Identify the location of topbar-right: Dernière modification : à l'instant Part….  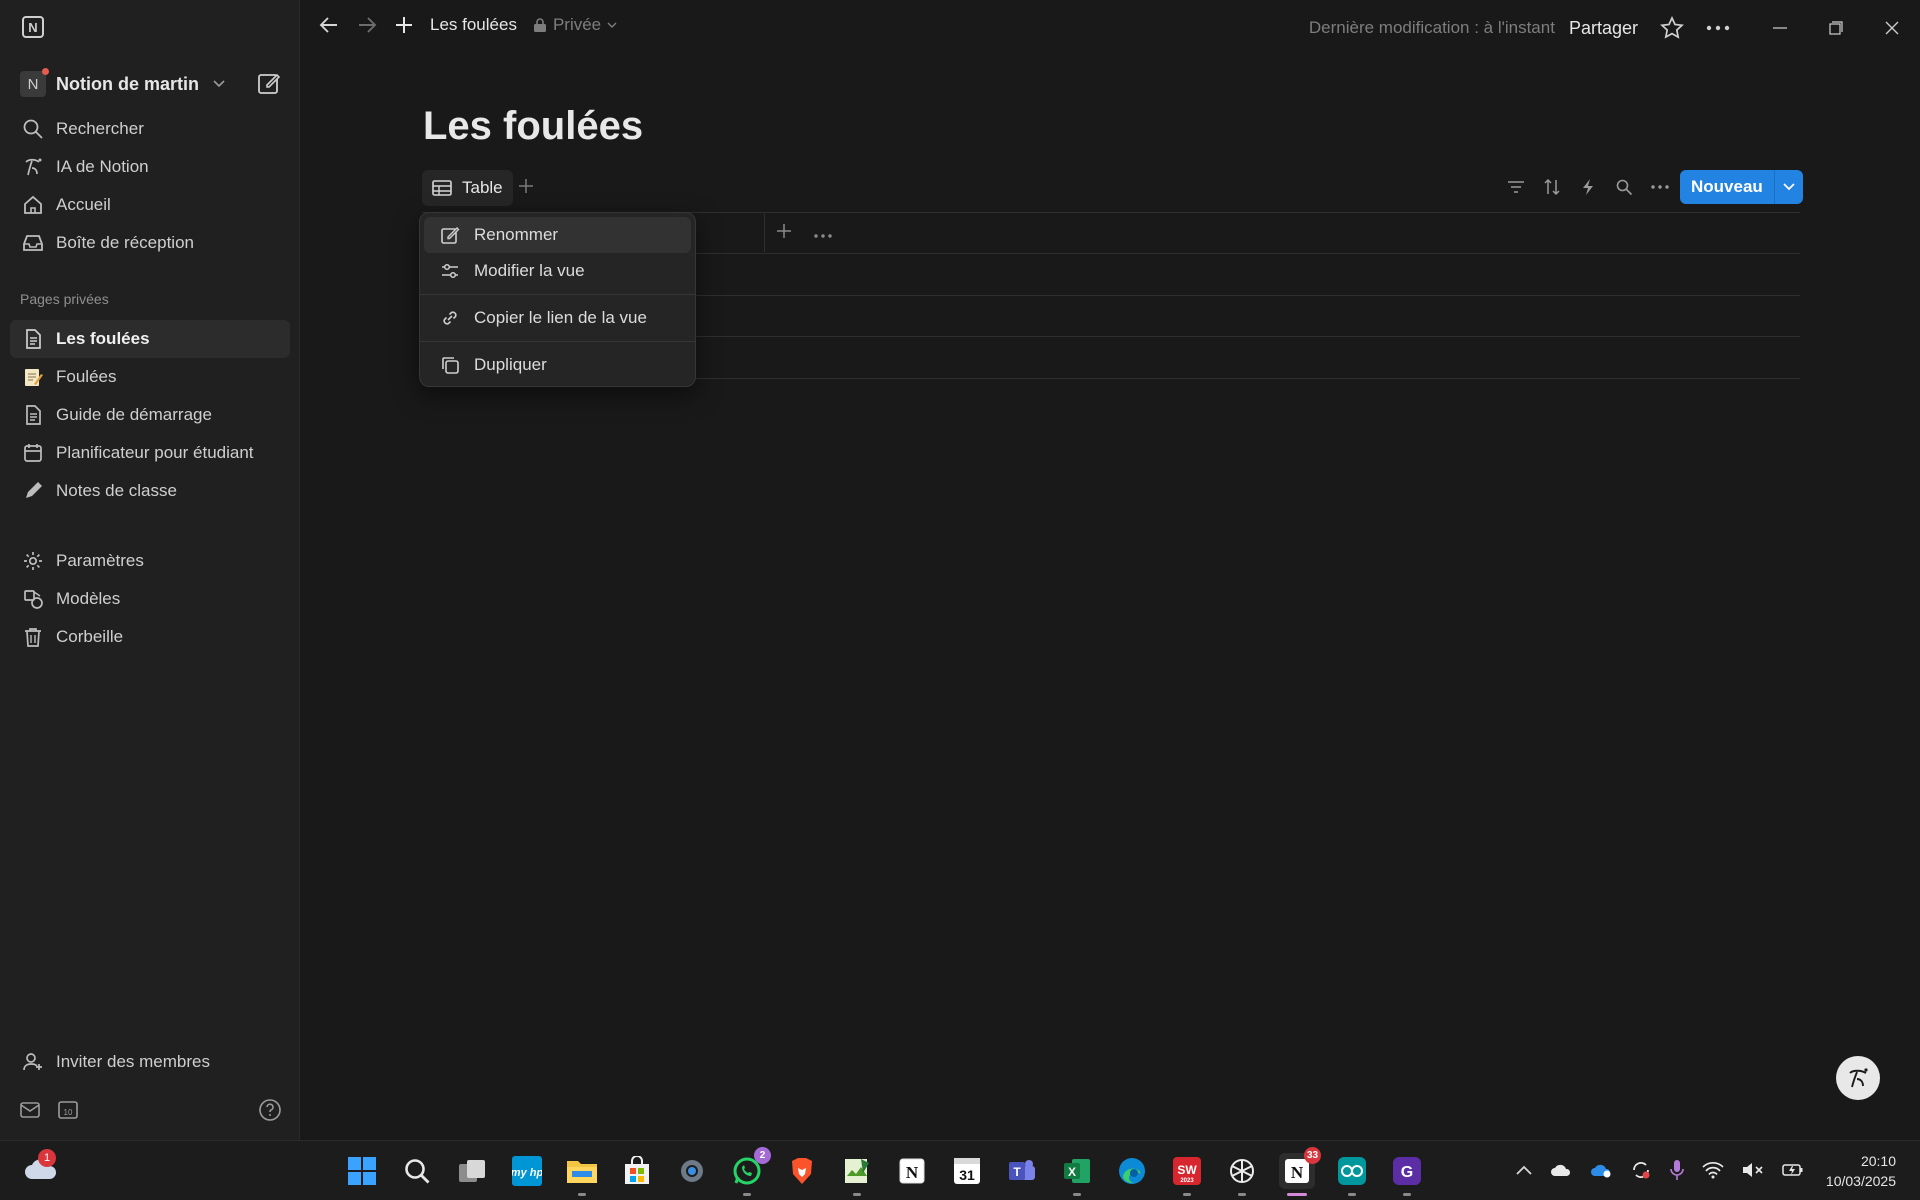
(1614, 28).